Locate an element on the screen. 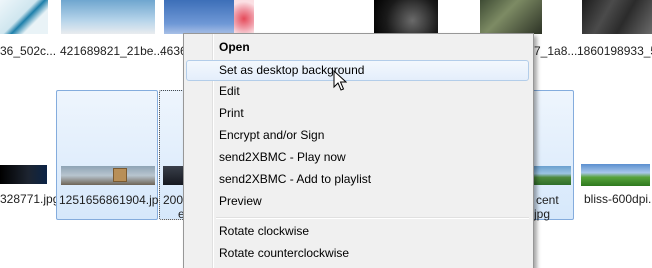 The height and width of the screenshot is (268, 652). menu-item-open: Open is located at coordinates (357, 47).